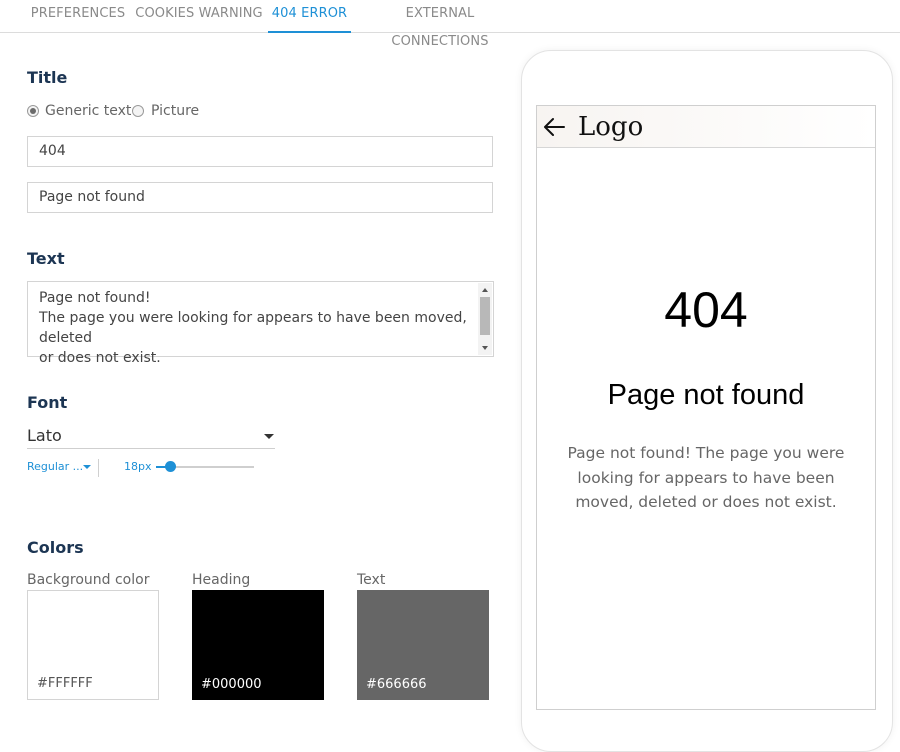  Describe the element at coordinates (706, 310) in the screenshot. I see `preview-title: 404` at that location.